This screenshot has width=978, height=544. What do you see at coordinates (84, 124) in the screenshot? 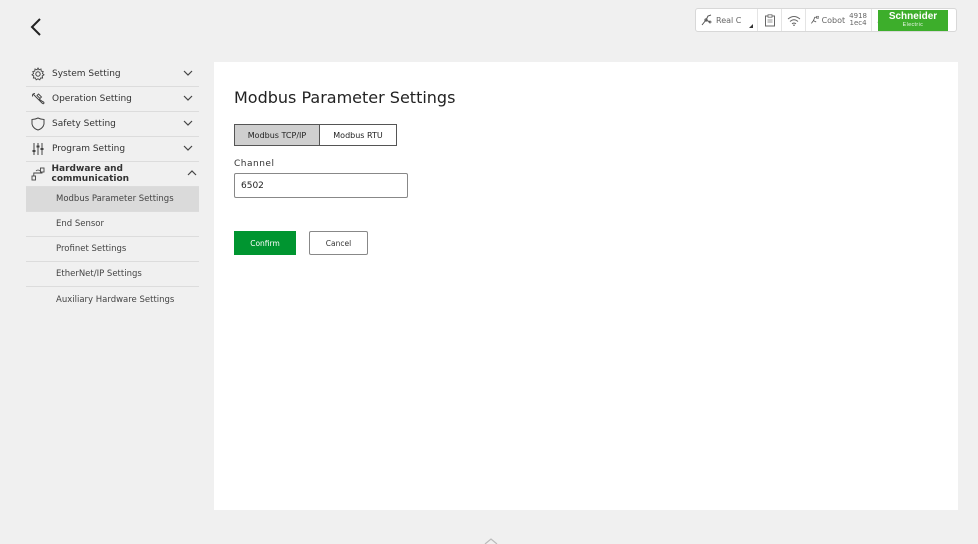
I see `sidebar-item-label: Safety Setting` at bounding box center [84, 124].